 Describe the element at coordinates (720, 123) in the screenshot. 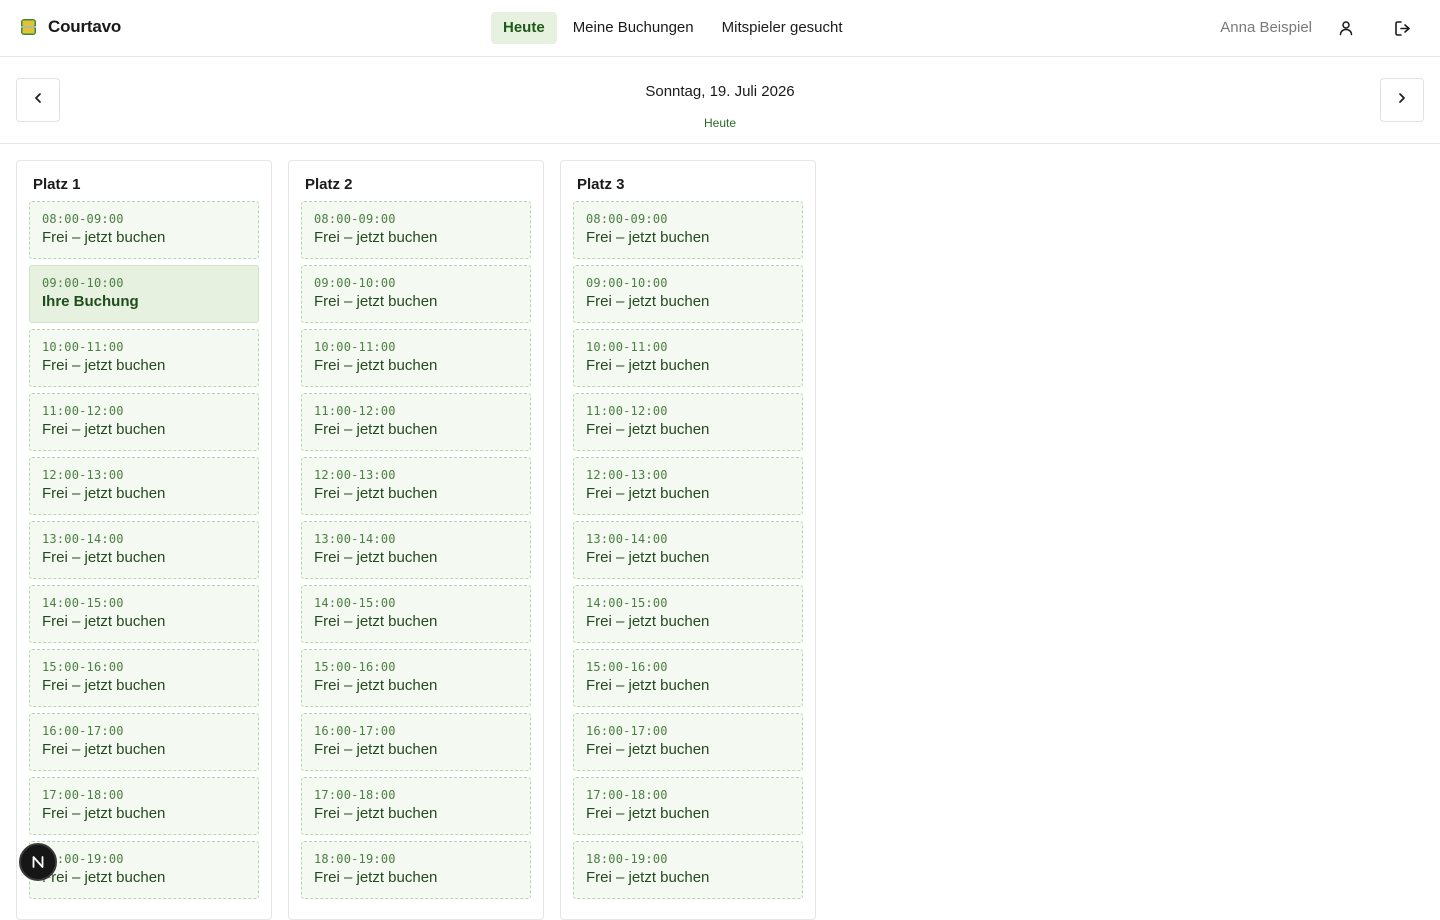

I see `today-indicator: Heute` at that location.